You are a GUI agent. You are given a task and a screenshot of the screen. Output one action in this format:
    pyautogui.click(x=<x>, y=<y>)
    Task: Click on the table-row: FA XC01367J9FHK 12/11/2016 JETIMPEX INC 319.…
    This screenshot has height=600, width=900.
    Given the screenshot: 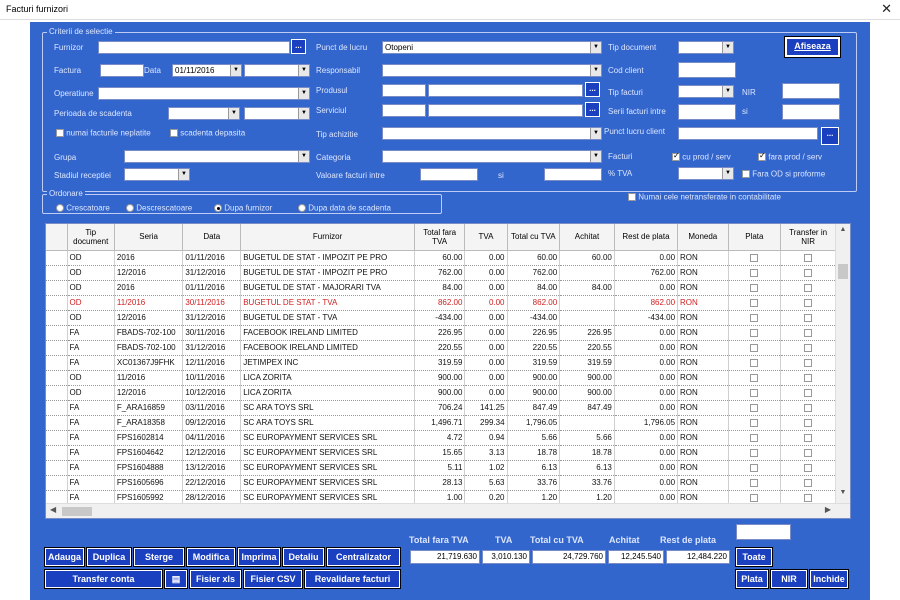 What is the action you would take?
    pyautogui.click(x=441, y=363)
    